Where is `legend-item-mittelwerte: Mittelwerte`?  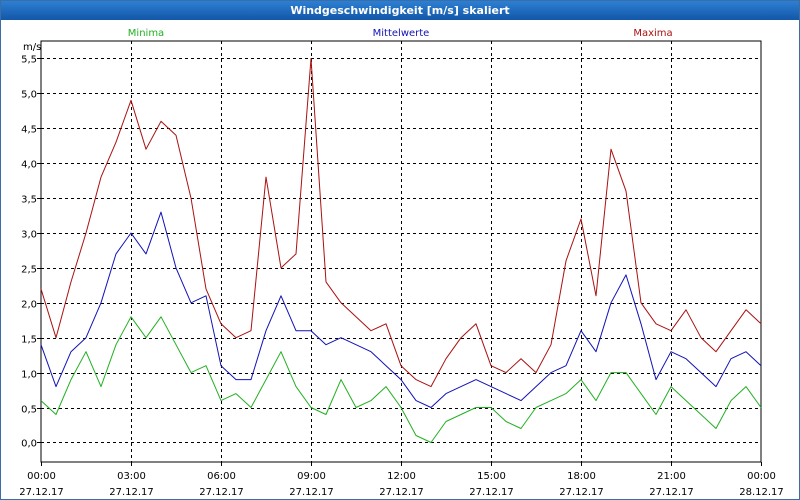 legend-item-mittelwerte: Mittelwerte is located at coordinates (401, 33).